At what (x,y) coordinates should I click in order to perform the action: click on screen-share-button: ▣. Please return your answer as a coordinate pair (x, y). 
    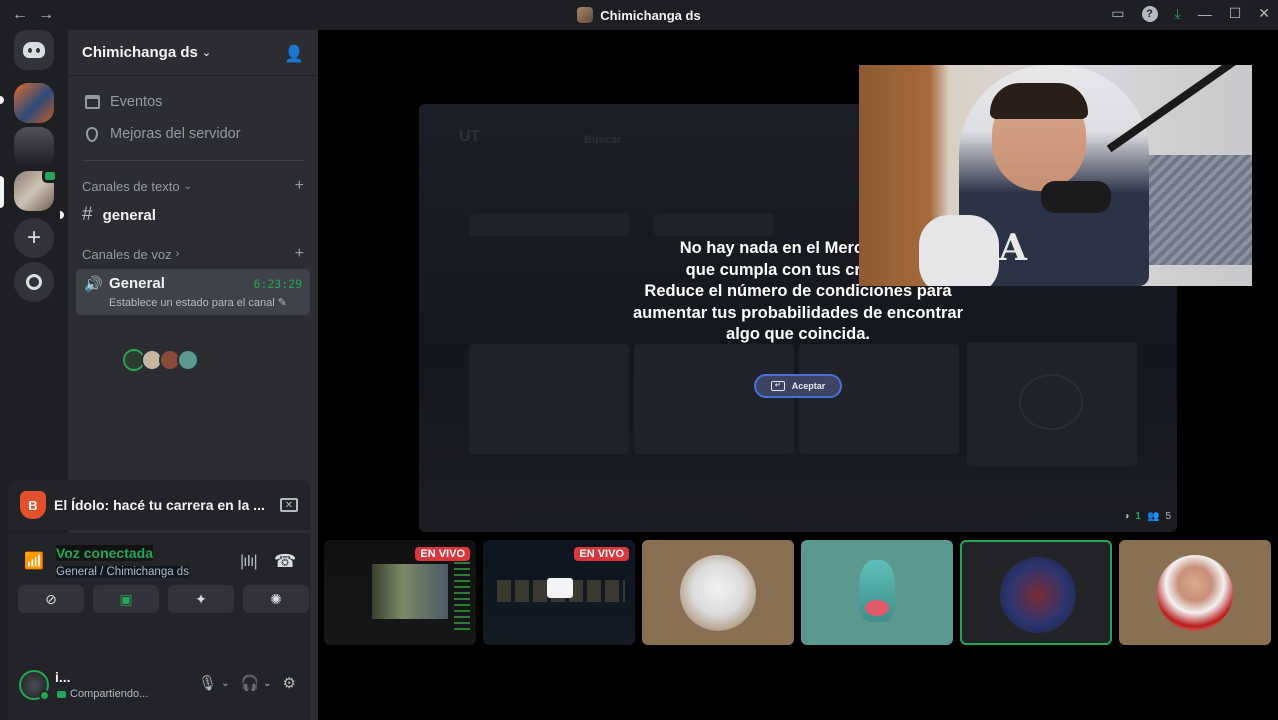
    Looking at the image, I should click on (126, 599).